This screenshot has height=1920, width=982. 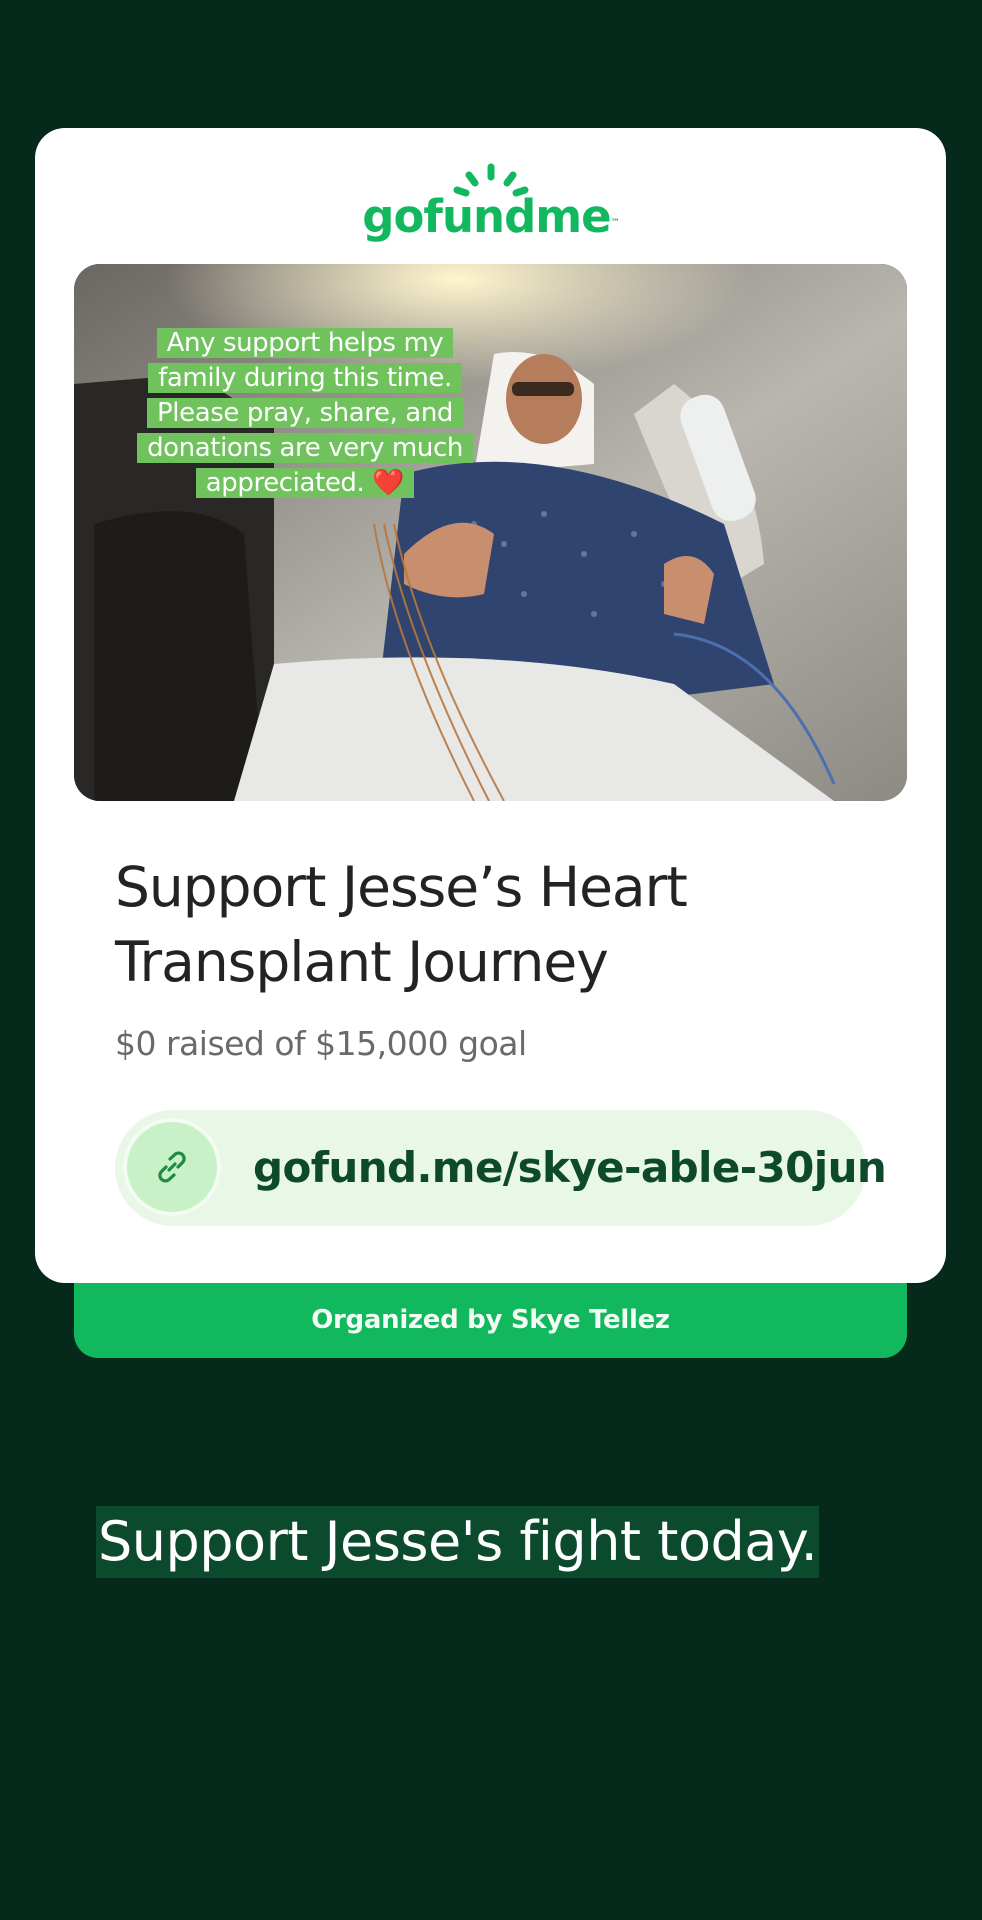 I want to click on story-caption: Support Jesse's fight today., so click(x=458, y=1542).